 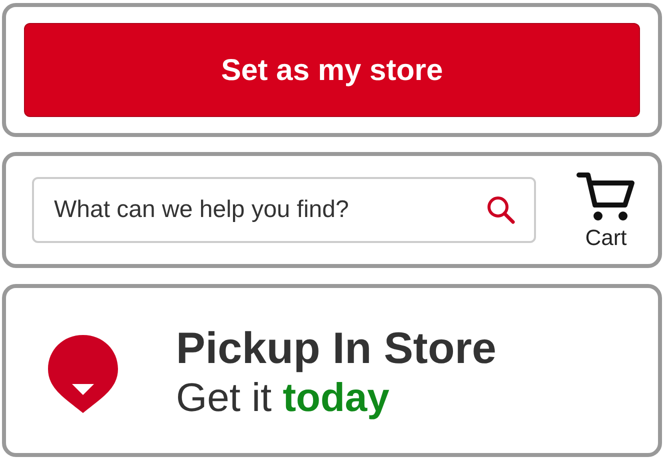 What do you see at coordinates (284, 210) in the screenshot?
I see `search-field: What can we help you find?` at bounding box center [284, 210].